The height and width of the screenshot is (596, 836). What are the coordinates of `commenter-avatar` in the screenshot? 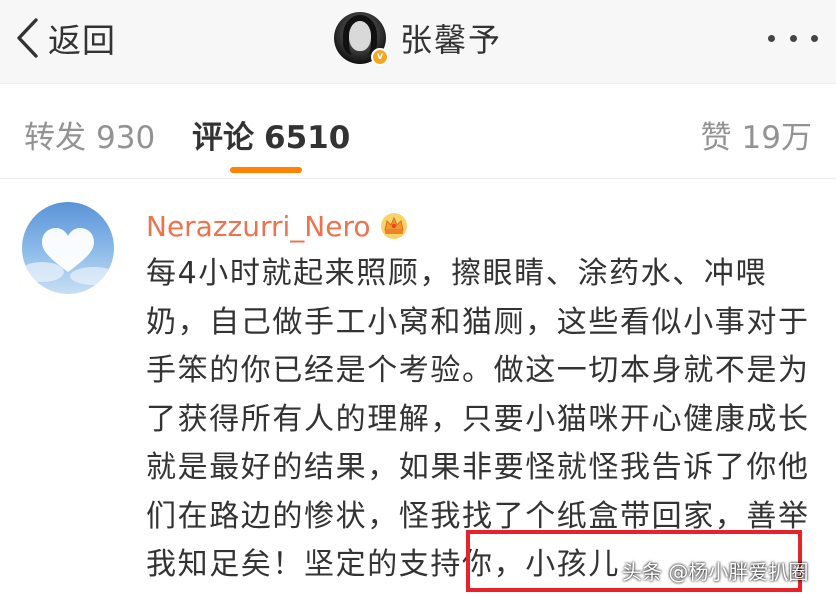 It's located at (68, 248).